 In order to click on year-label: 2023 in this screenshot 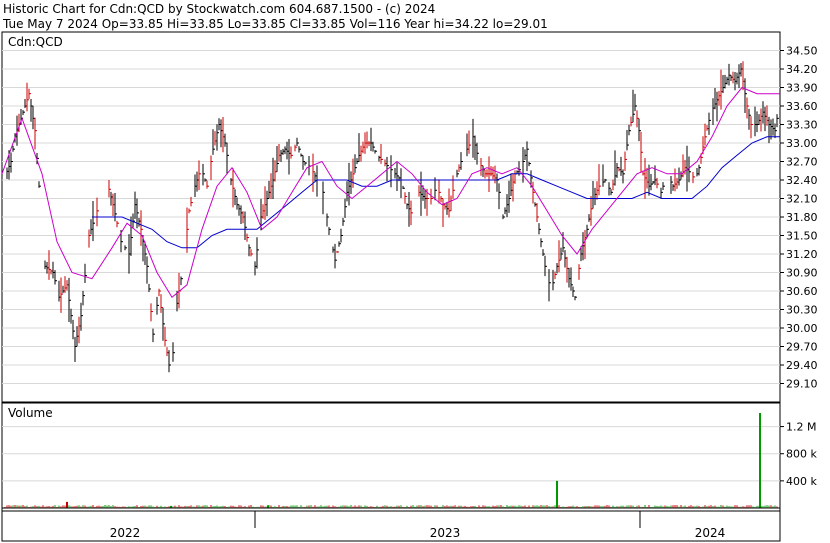, I will do `click(445, 533)`.